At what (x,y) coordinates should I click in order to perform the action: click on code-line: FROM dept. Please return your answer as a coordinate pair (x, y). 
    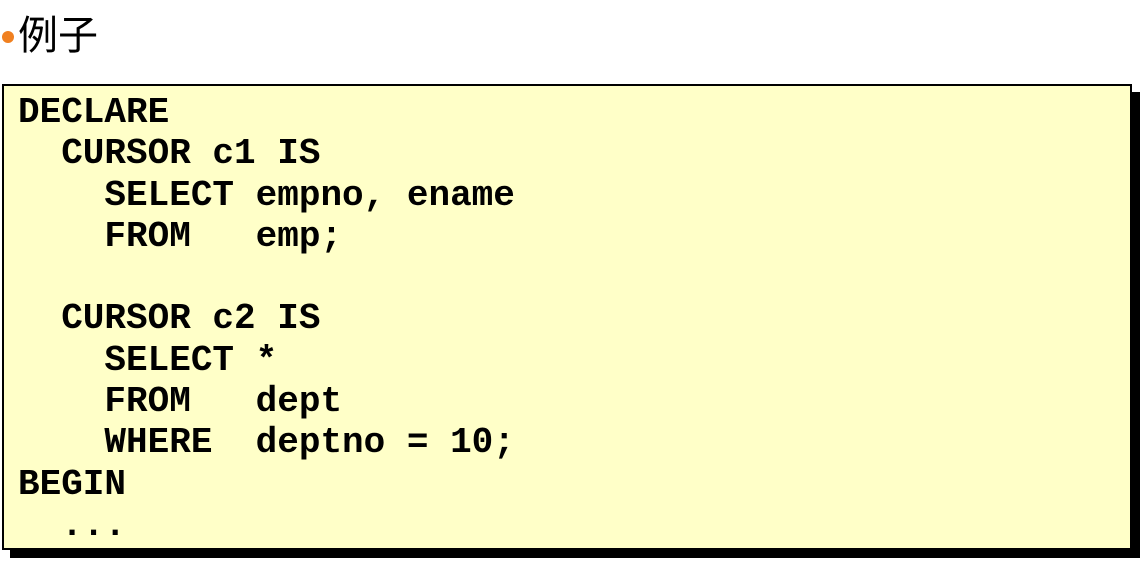
    Looking at the image, I should click on (180, 402).